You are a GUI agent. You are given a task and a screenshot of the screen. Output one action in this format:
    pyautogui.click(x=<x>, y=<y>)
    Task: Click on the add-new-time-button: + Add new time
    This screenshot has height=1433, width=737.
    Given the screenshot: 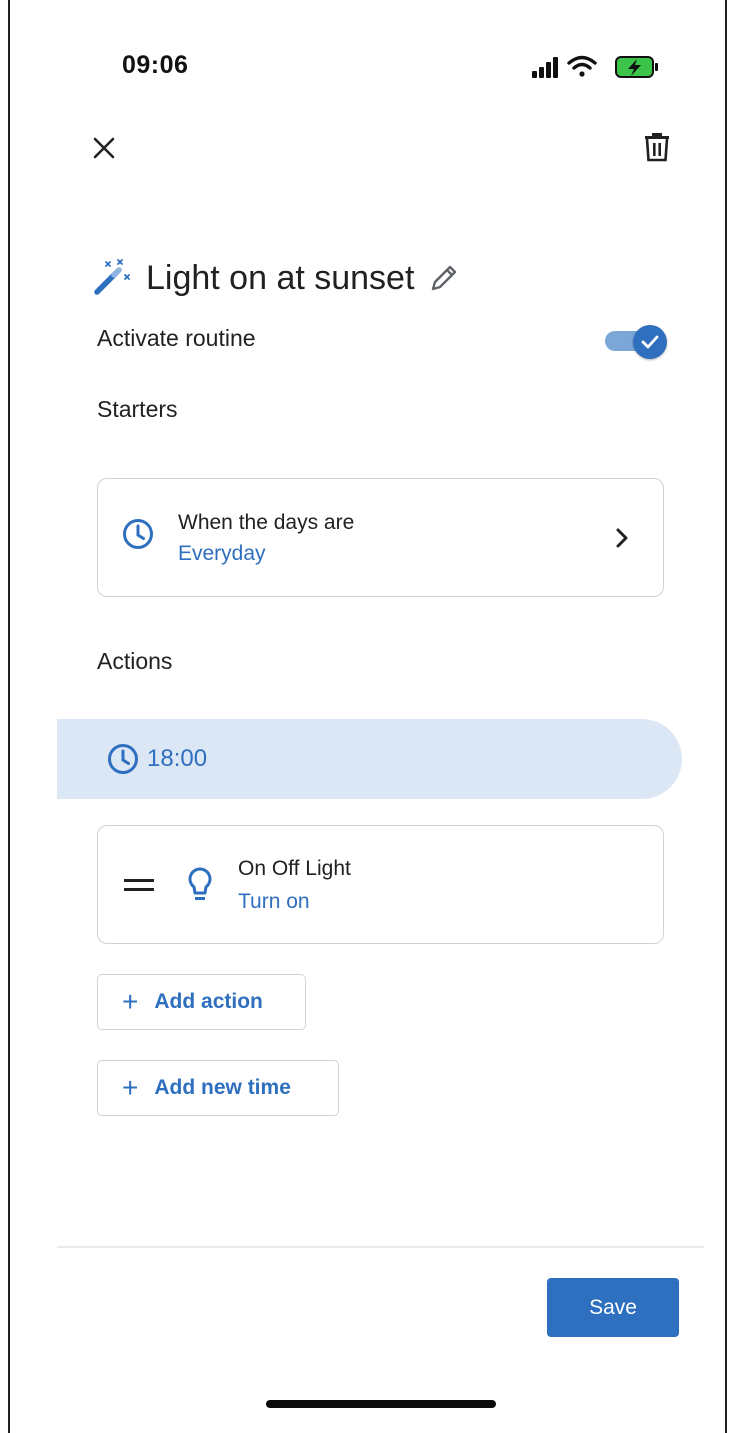 What is the action you would take?
    pyautogui.click(x=218, y=1088)
    